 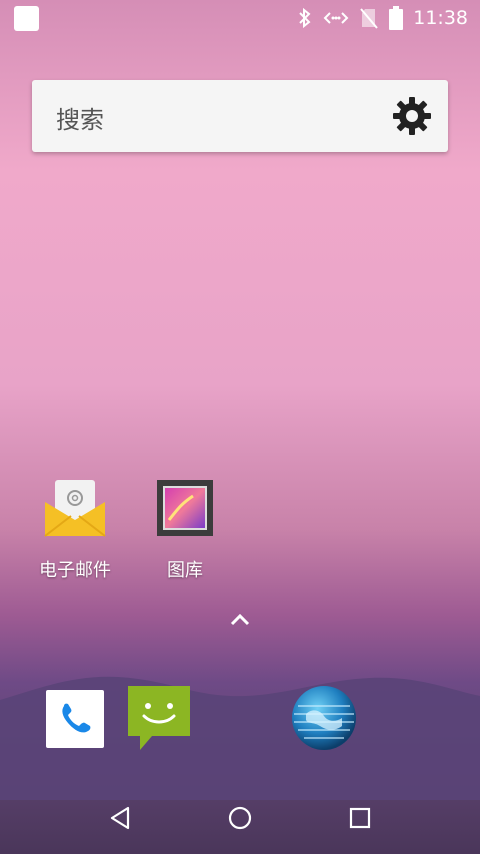 I want to click on bluetooth-icon, so click(x=305, y=18).